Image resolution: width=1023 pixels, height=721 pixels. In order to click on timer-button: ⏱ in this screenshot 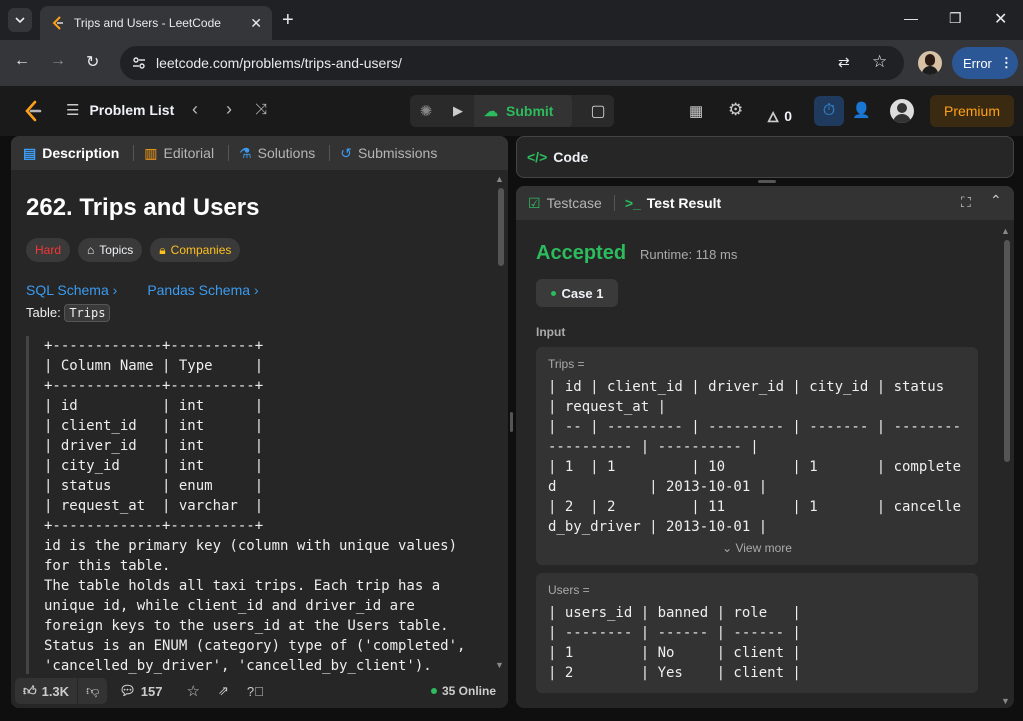, I will do `click(829, 111)`.